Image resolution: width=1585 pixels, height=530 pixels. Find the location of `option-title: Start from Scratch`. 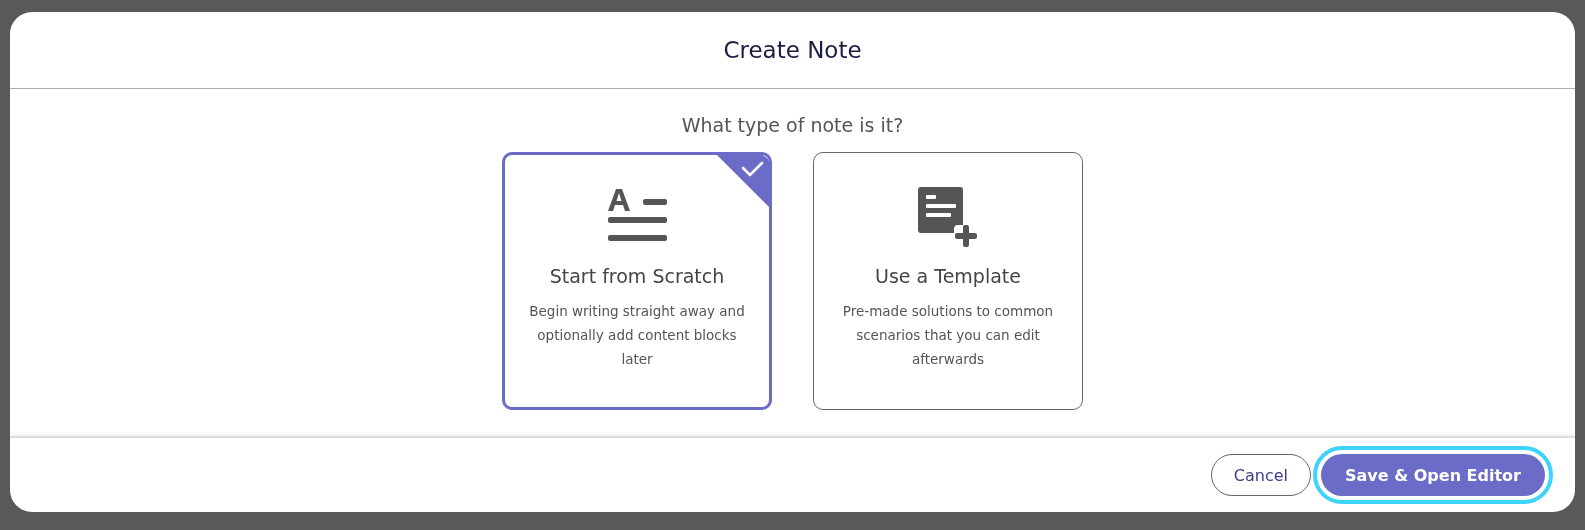

option-title: Start from Scratch is located at coordinates (637, 276).